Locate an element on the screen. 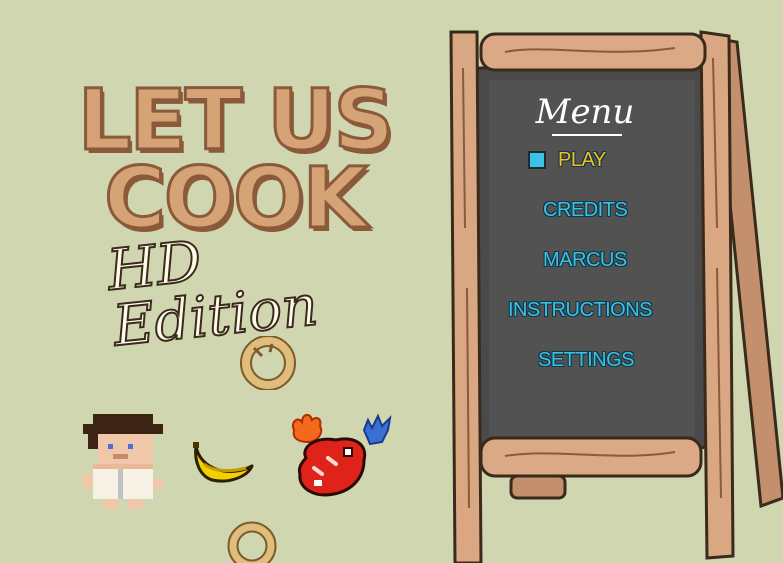  menu-item-credits: CREDITS is located at coordinates (585, 210).